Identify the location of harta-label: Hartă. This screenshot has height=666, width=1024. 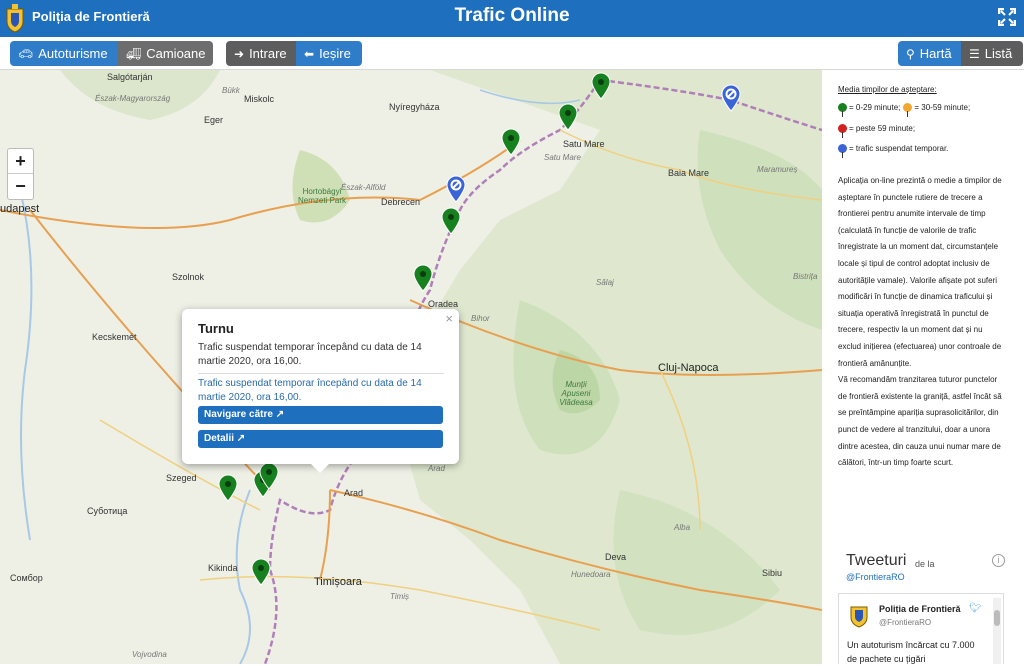
(935, 53).